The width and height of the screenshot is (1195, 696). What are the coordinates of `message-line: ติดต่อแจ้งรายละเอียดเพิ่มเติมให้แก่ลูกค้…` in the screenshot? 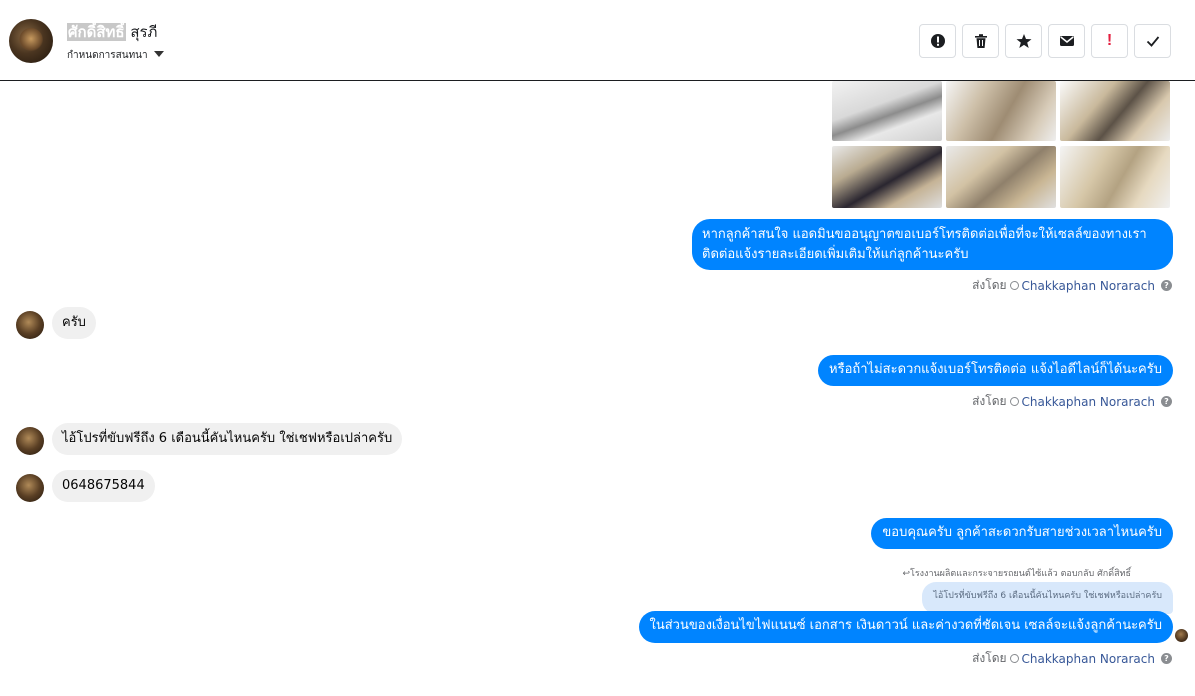 It's located at (835, 254).